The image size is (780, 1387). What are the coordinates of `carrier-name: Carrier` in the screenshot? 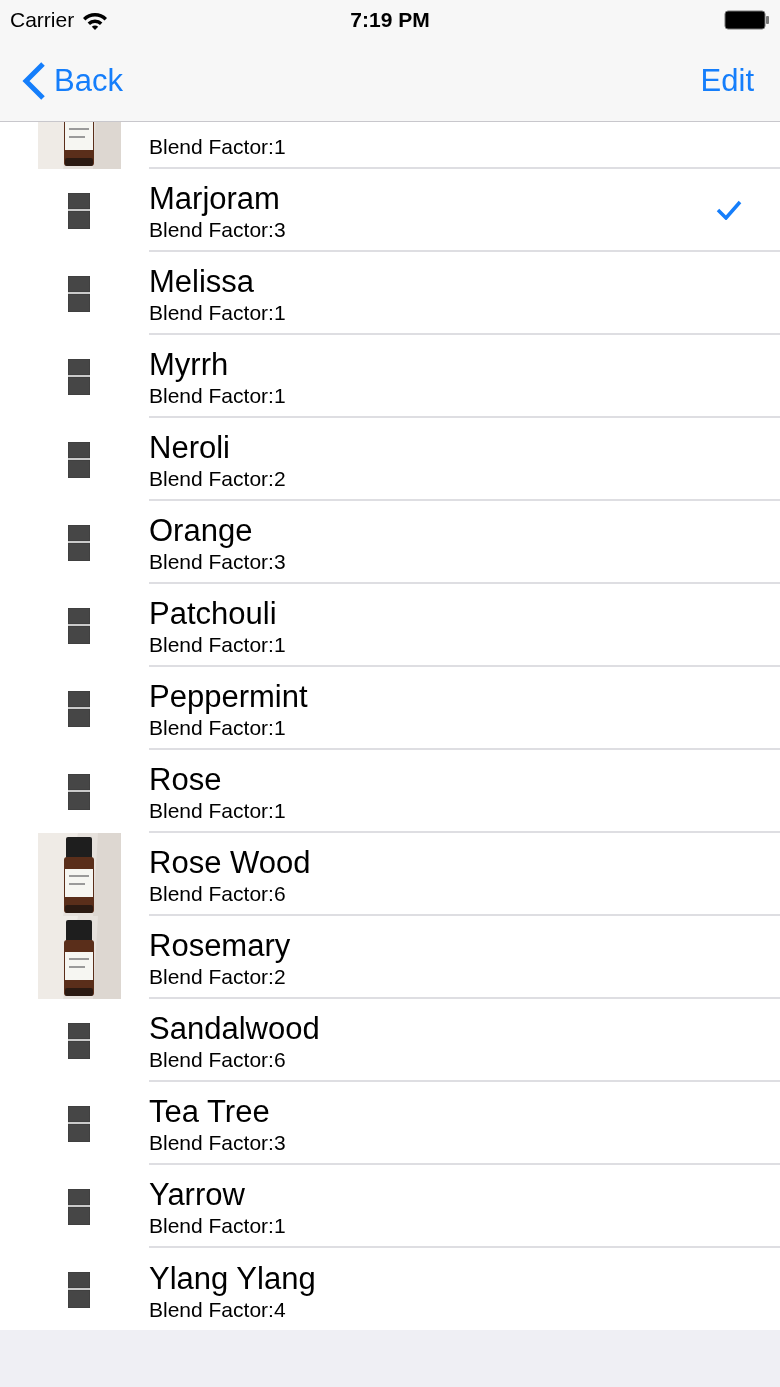 It's located at (42, 20).